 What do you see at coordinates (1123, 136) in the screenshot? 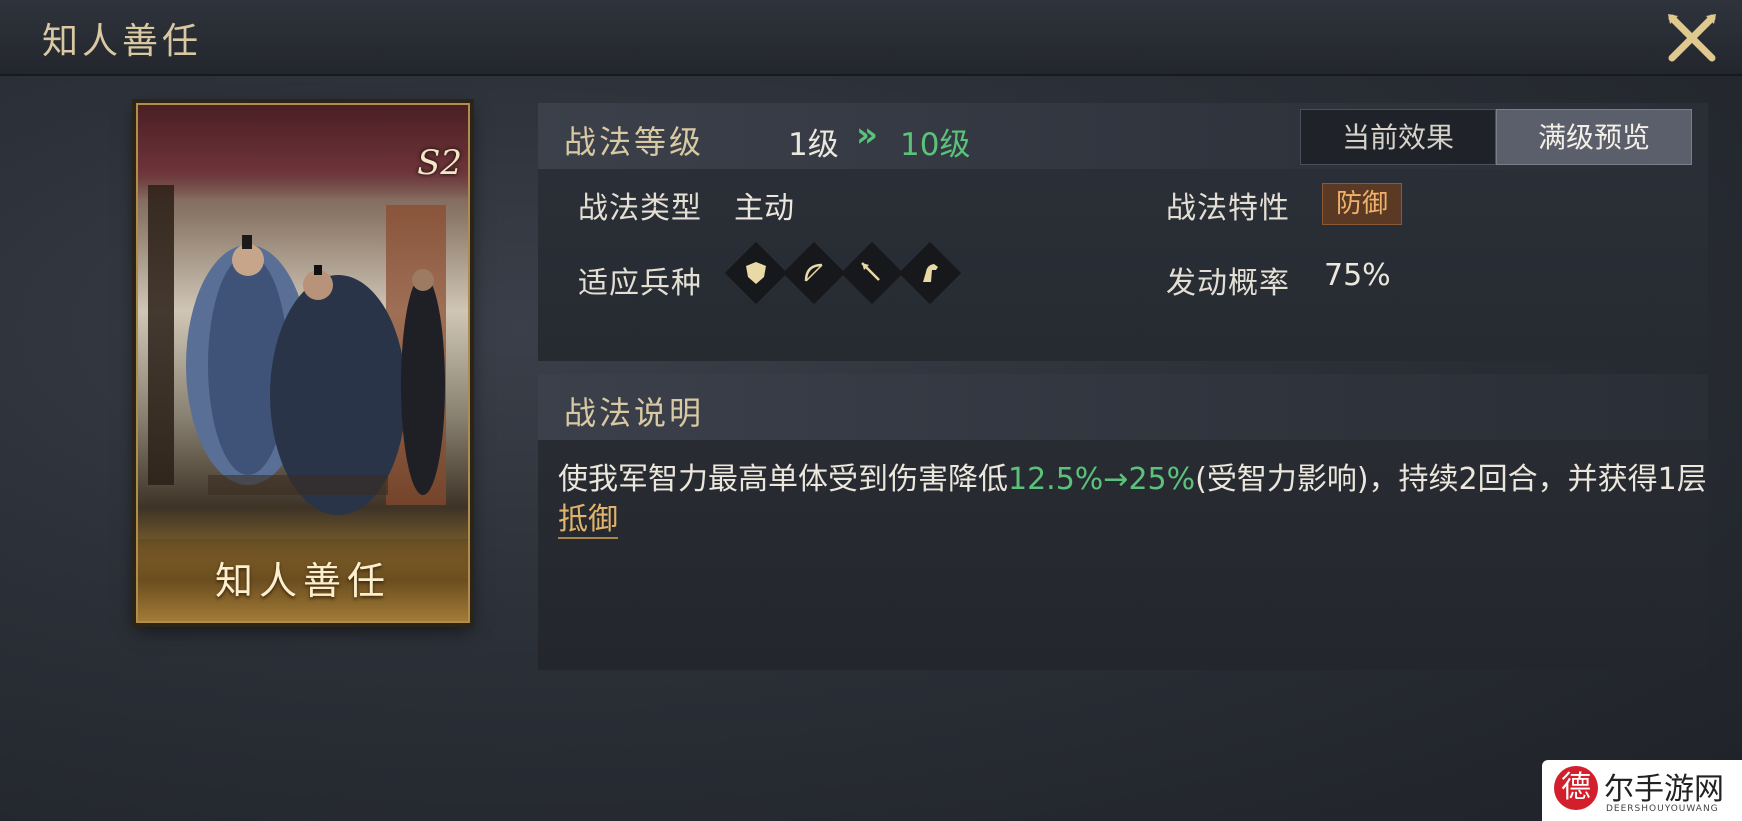
I see `level-header: 战法等级 1级 » 10级 当前效果 满级预览` at bounding box center [1123, 136].